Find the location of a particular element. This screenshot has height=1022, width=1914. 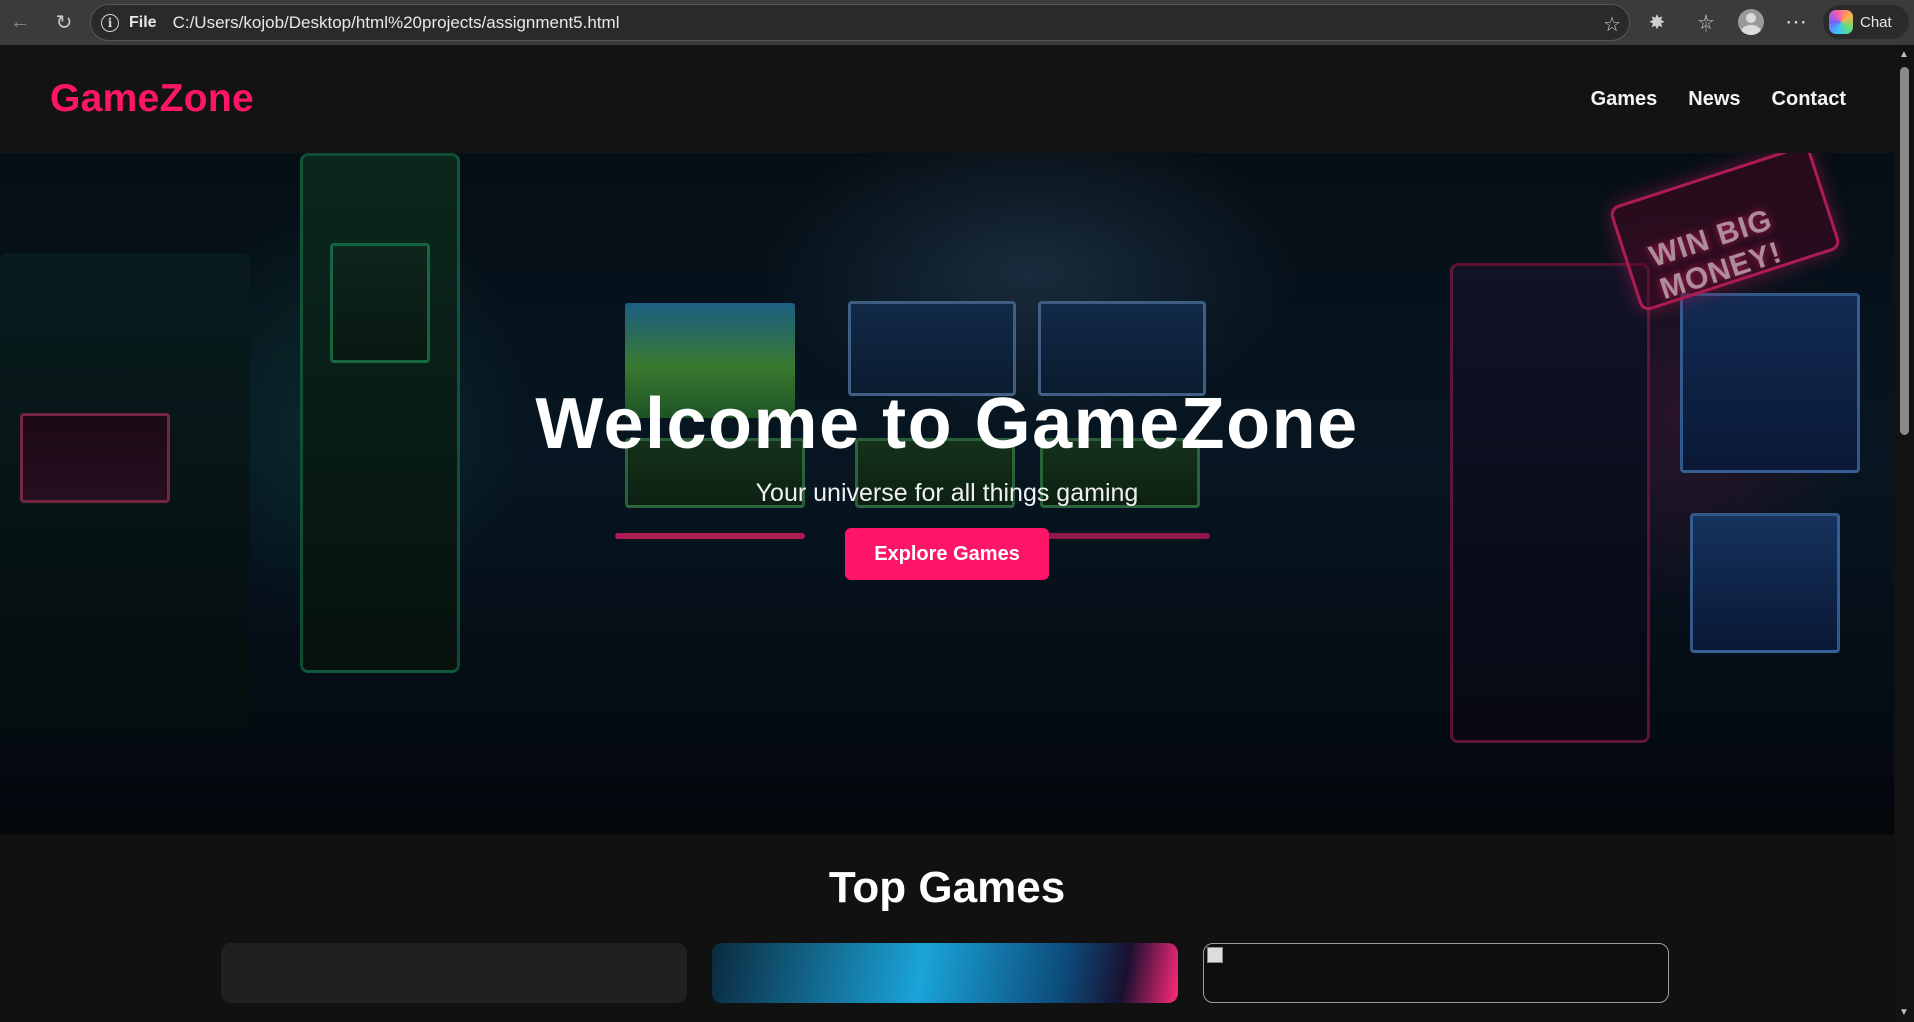

copilot-icon is located at coordinates (1841, 22).